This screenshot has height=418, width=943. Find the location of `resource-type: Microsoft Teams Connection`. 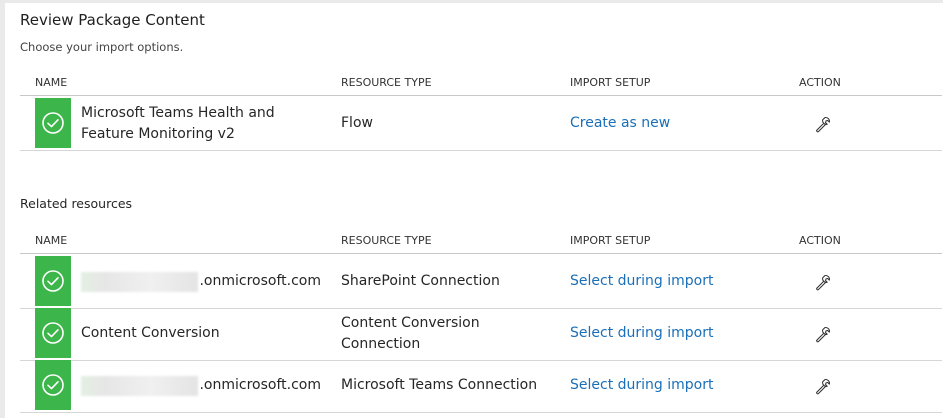

resource-type: Microsoft Teams Connection is located at coordinates (439, 385).